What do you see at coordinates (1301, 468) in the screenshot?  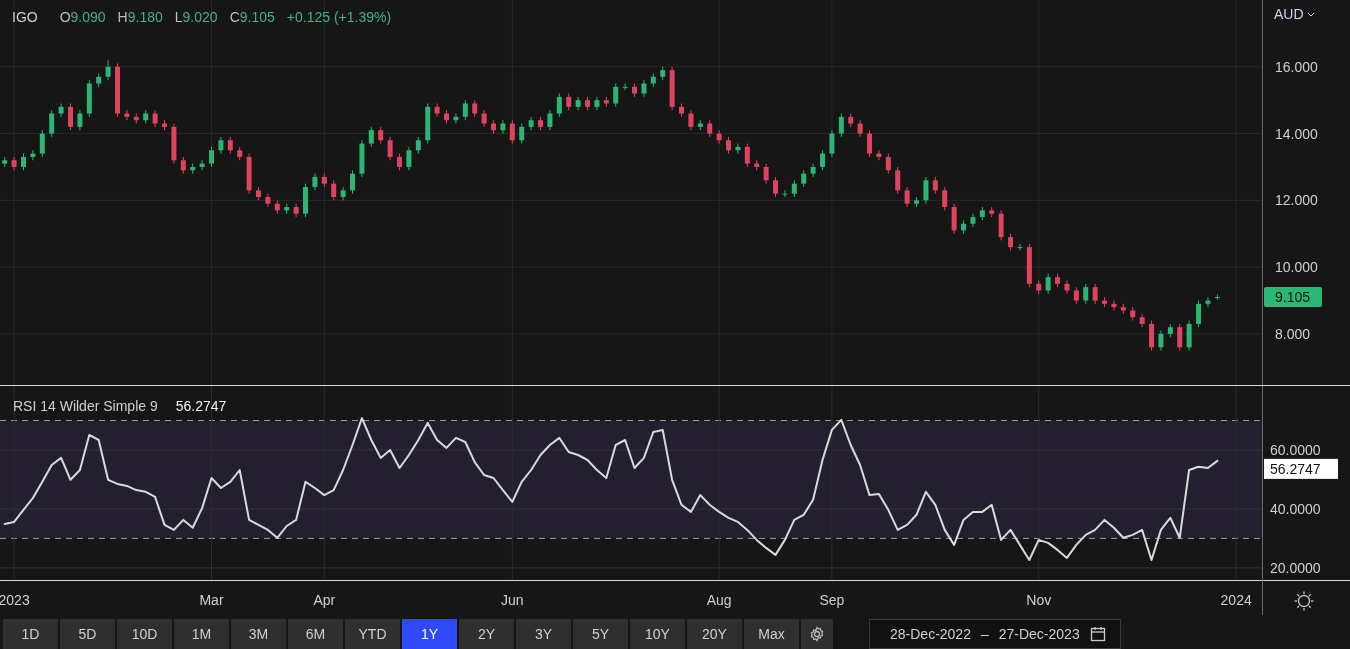 I see `price-tag: 56.2747` at bounding box center [1301, 468].